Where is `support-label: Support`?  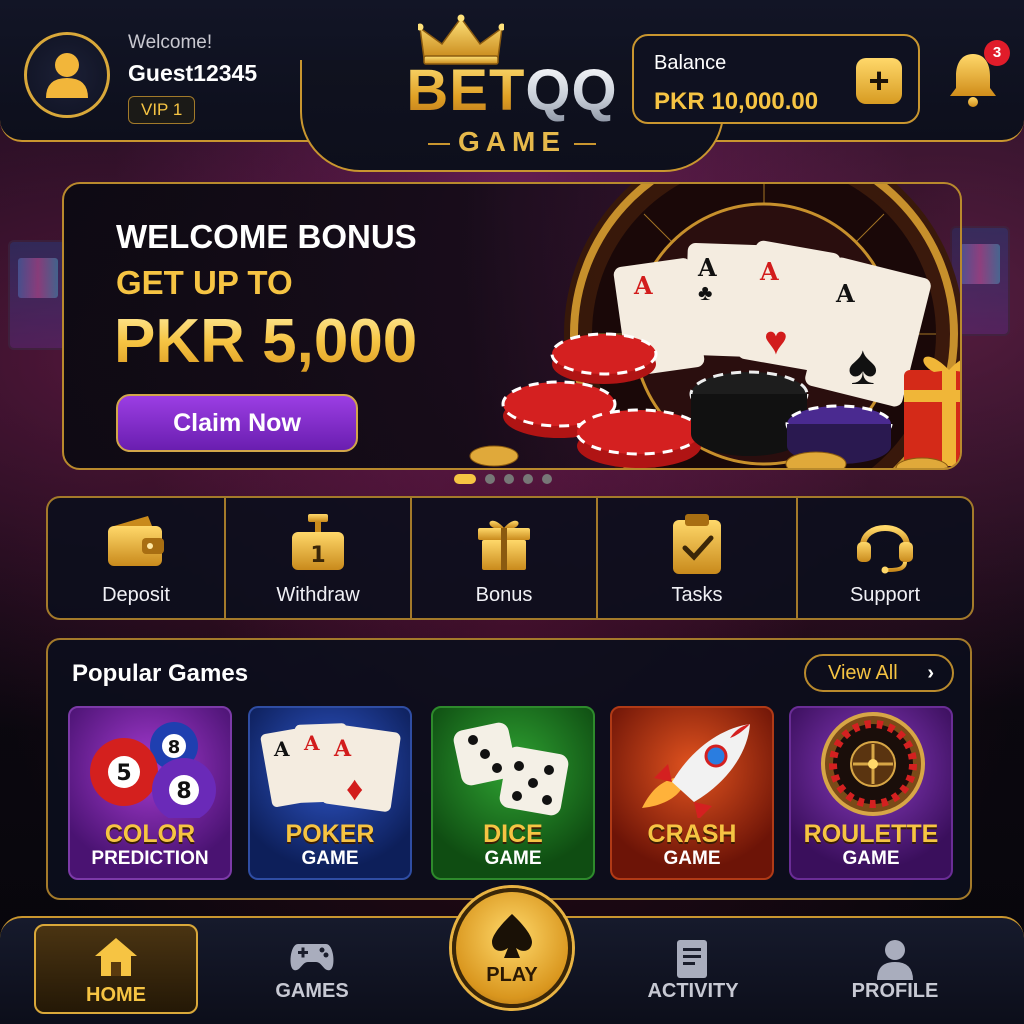 support-label: Support is located at coordinates (885, 595).